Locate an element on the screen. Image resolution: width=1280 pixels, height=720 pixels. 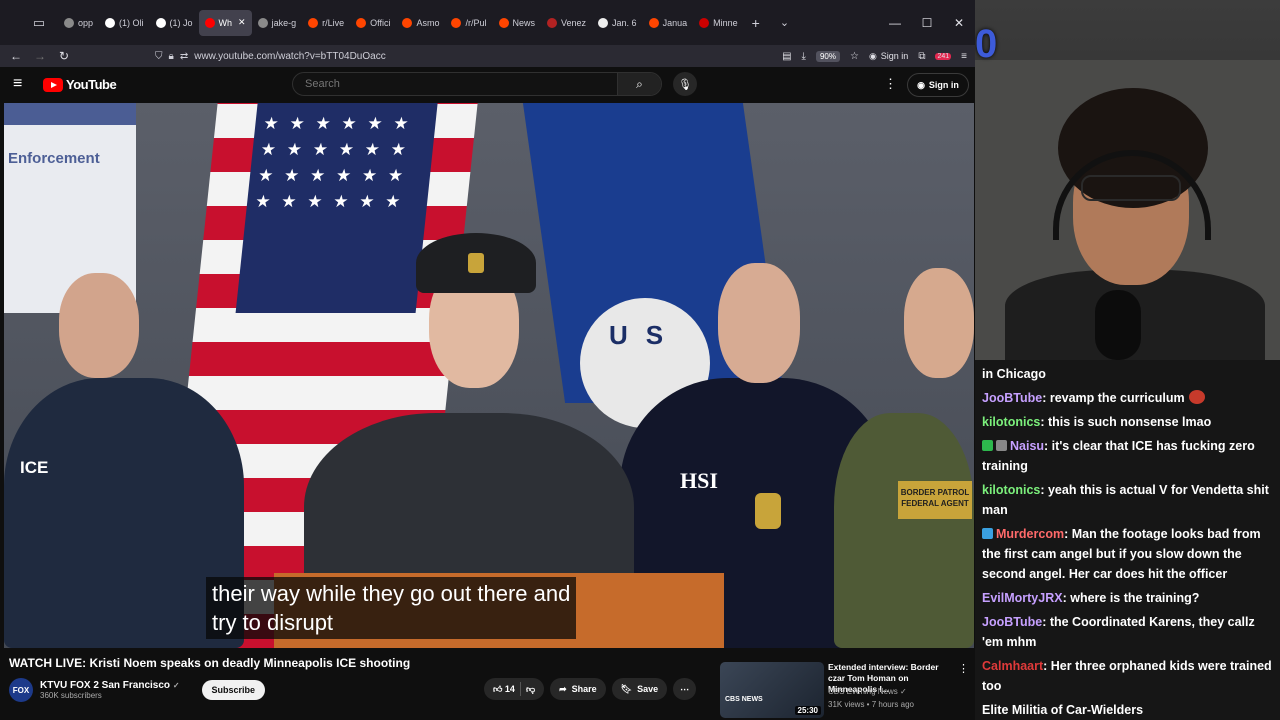
bookmark-star-icon: ☆ is located at coordinates (854, 56).